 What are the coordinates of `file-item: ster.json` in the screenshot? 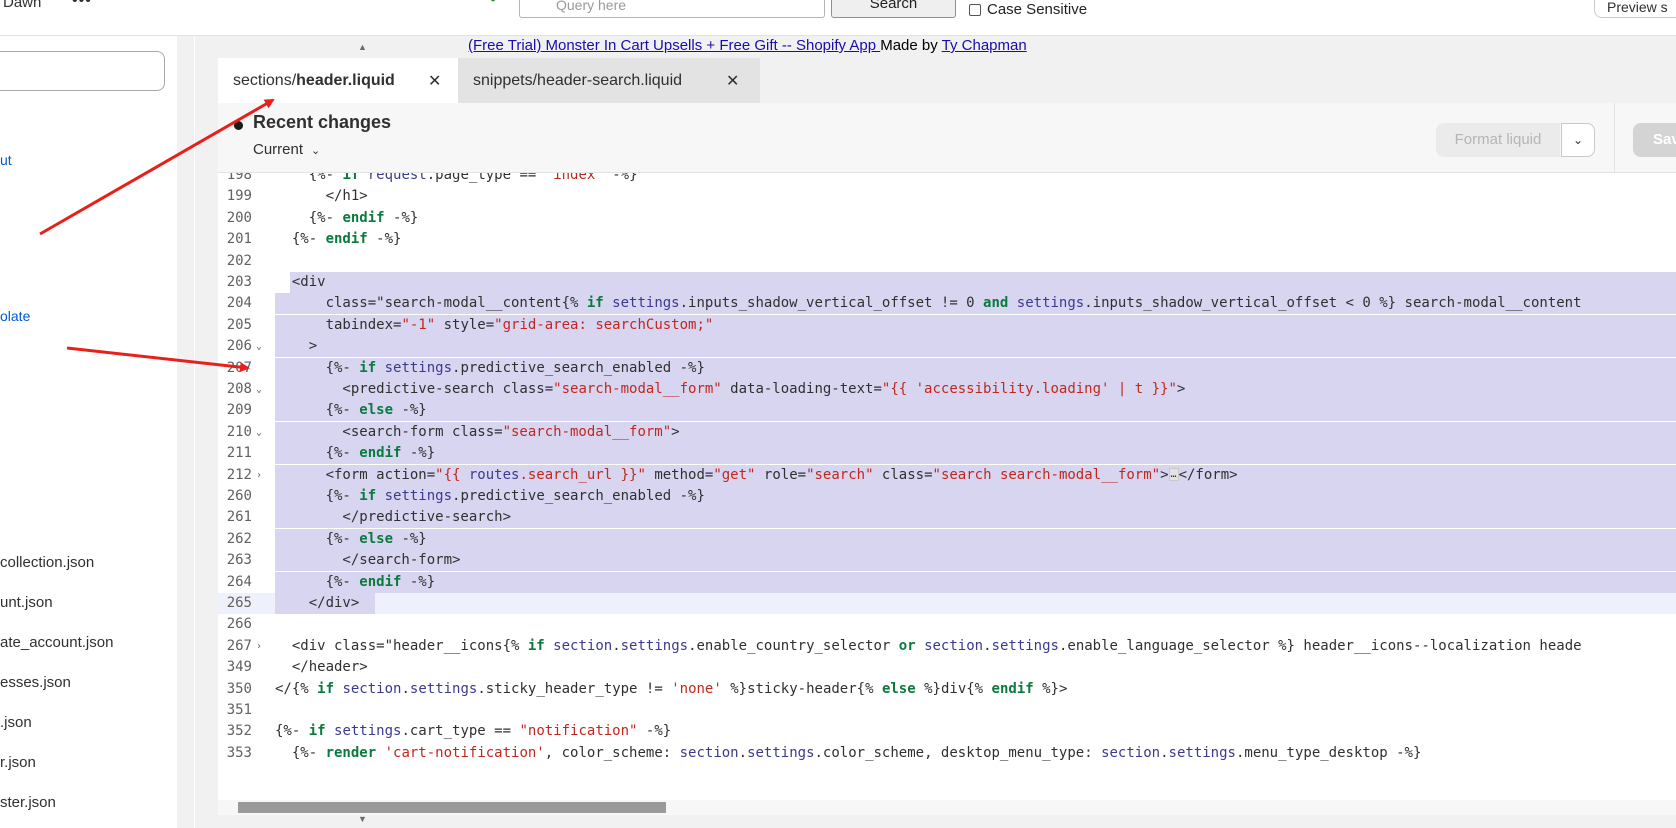 It's located at (28, 802).